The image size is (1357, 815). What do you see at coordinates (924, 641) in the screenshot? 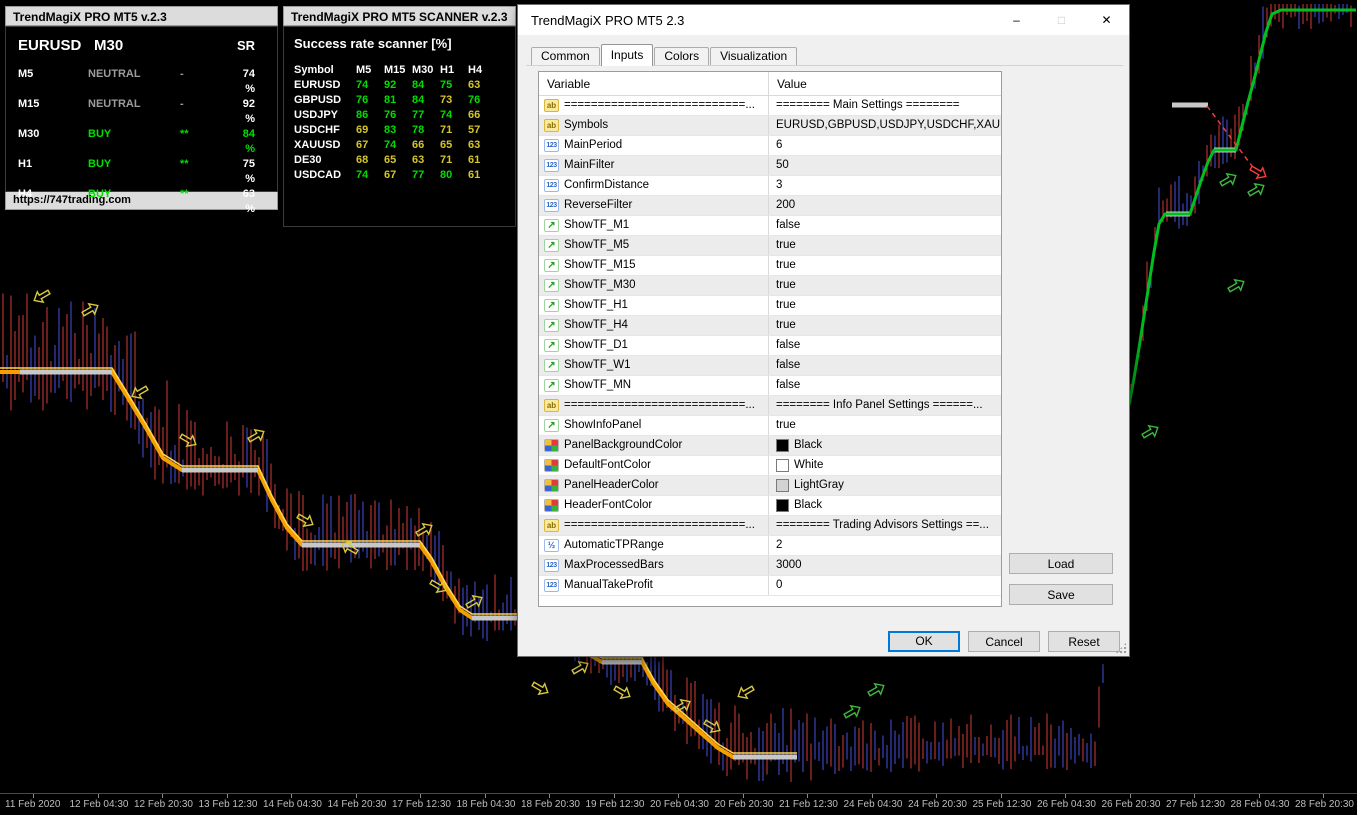
I see `ok-button: OK` at bounding box center [924, 641].